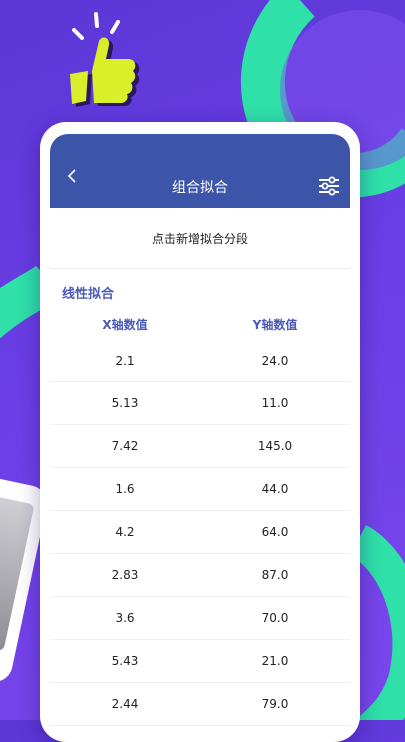 The width and height of the screenshot is (405, 742). I want to click on y-value: 145.0, so click(275, 446).